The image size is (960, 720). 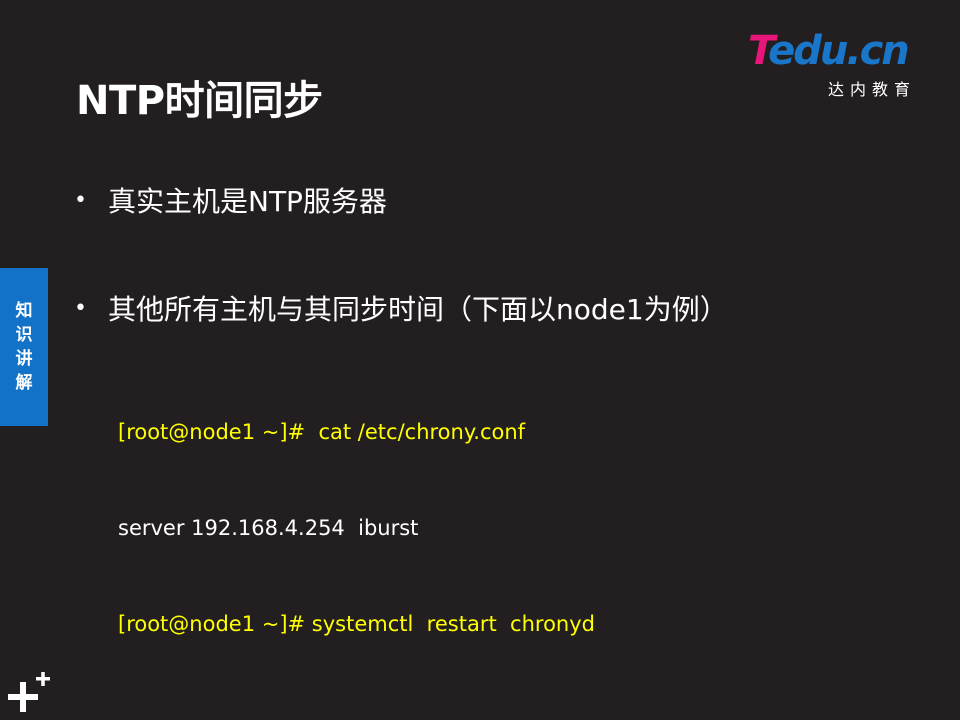 I want to click on logo-letter-t: T, so click(x=759, y=51).